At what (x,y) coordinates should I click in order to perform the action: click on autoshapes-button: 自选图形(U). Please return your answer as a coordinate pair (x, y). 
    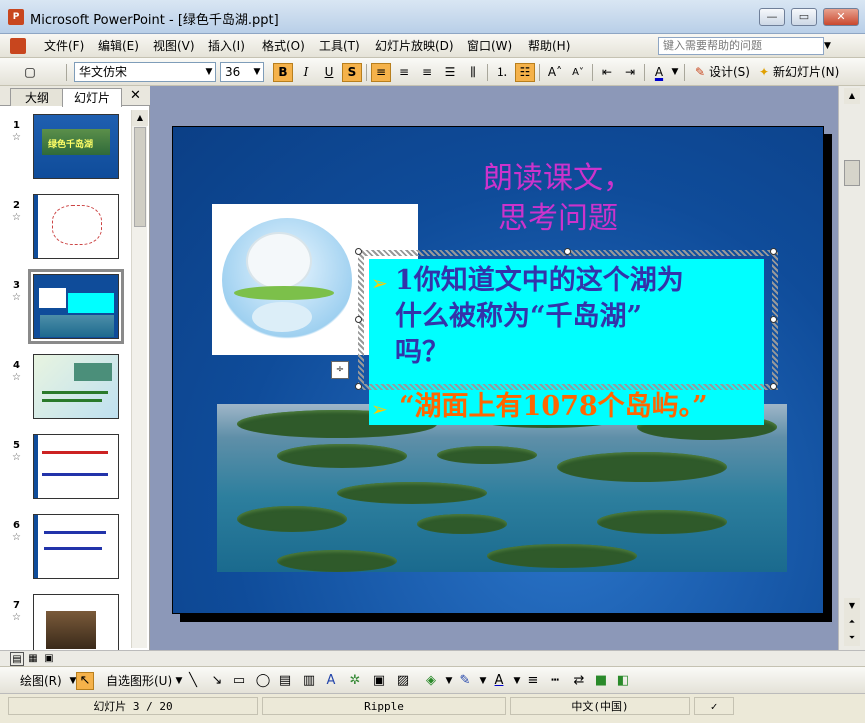
    Looking at the image, I should click on (139, 681).